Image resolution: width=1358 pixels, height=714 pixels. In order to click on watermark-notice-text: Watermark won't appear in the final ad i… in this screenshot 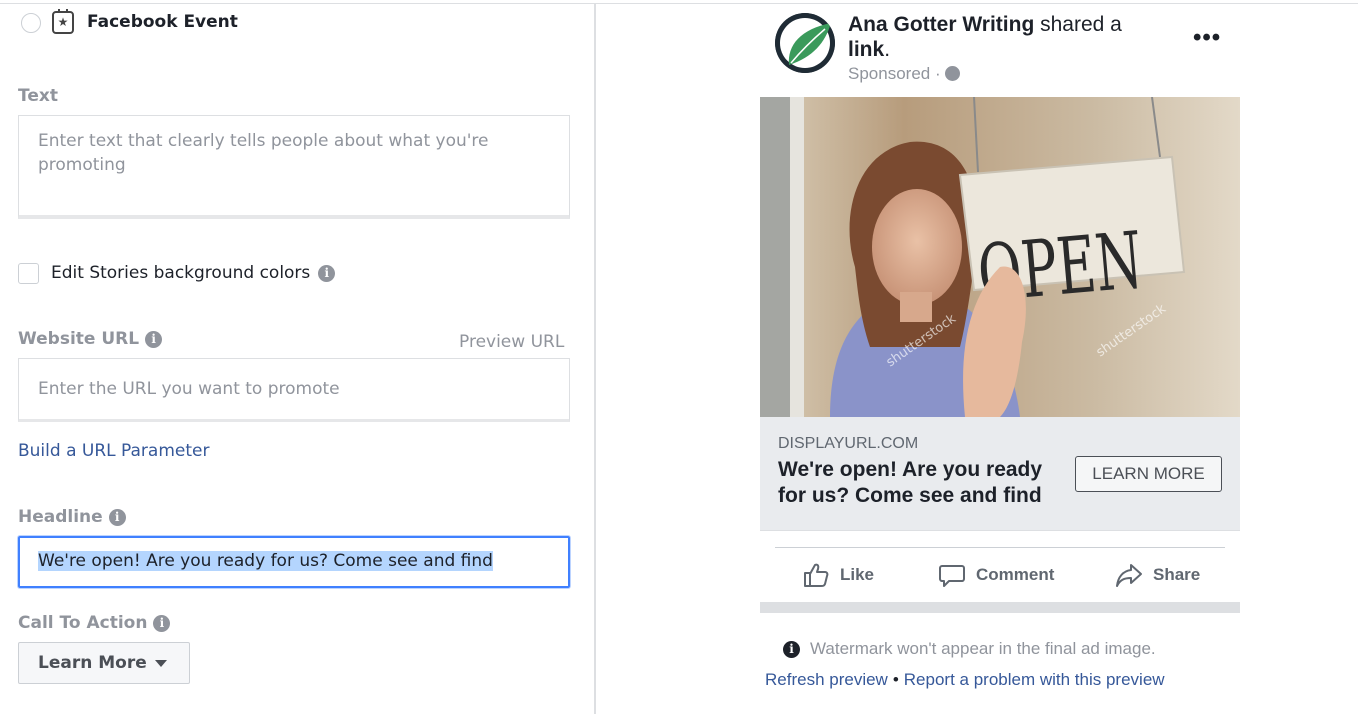, I will do `click(983, 648)`.